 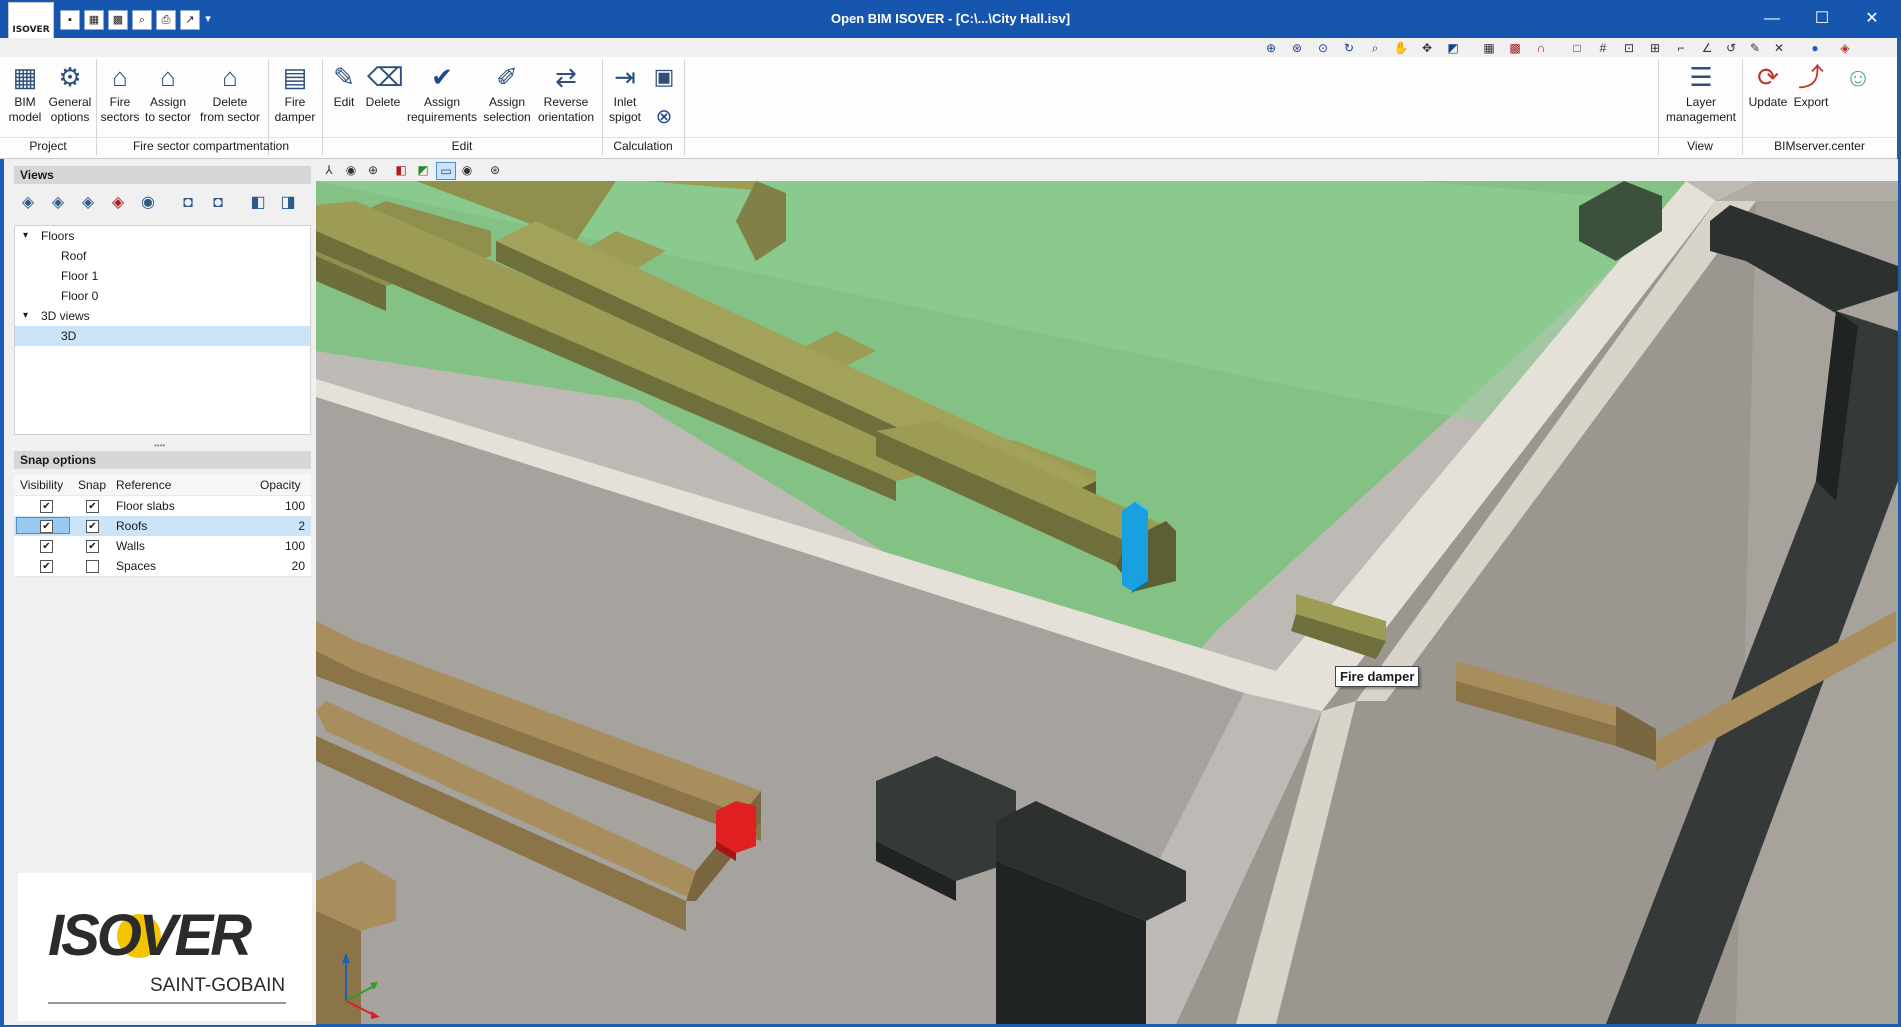 What do you see at coordinates (162, 296) in the screenshot?
I see `tree-node-floor-0: Floor 0` at bounding box center [162, 296].